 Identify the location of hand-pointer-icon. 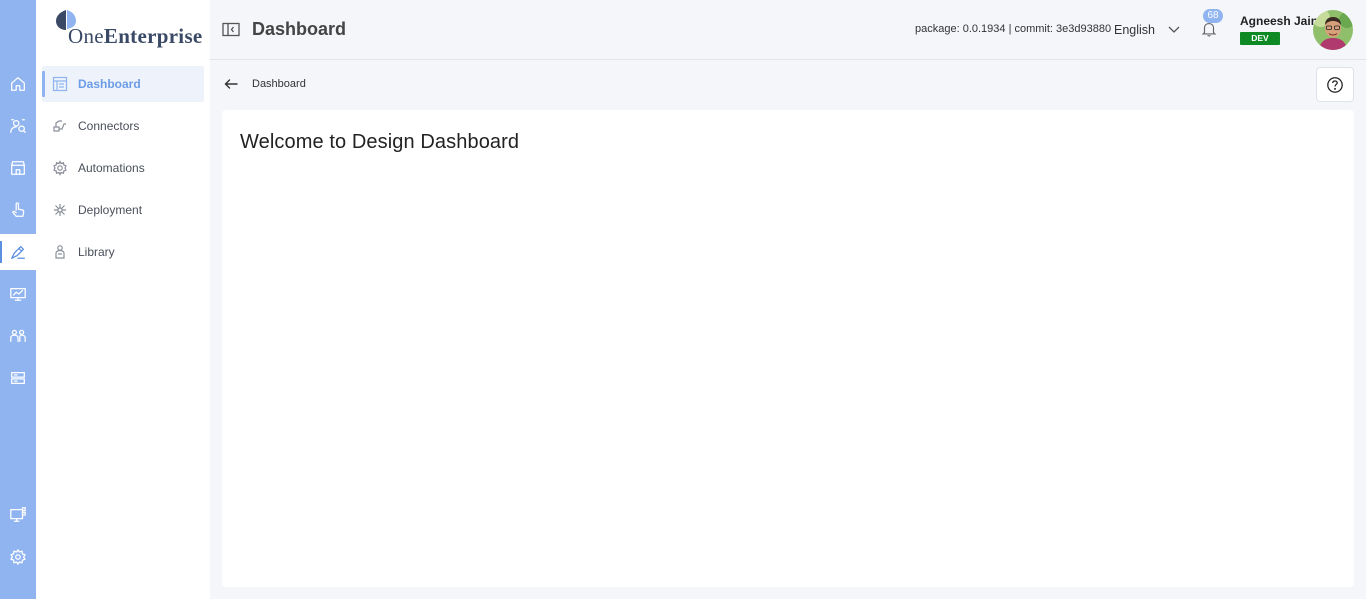
(18, 209).